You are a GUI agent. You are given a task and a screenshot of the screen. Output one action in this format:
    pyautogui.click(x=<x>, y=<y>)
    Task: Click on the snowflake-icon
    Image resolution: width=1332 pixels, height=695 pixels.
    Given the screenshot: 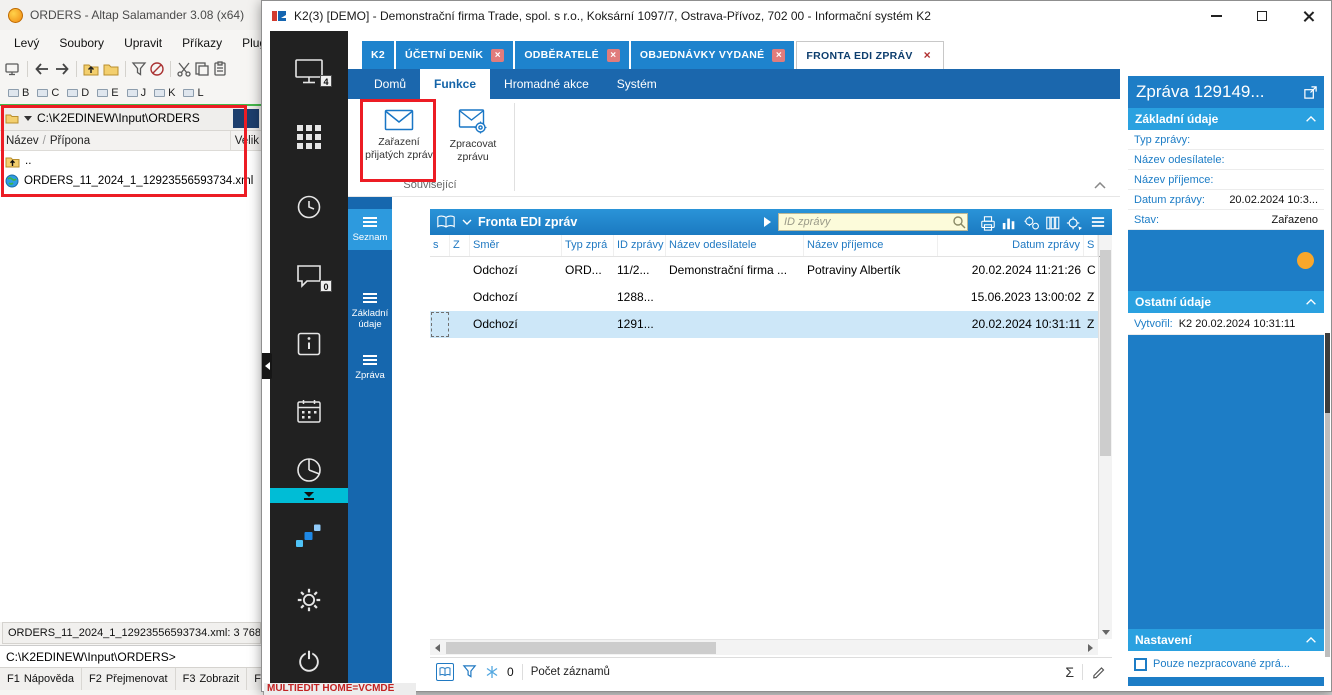 What is the action you would take?
    pyautogui.click(x=492, y=672)
    